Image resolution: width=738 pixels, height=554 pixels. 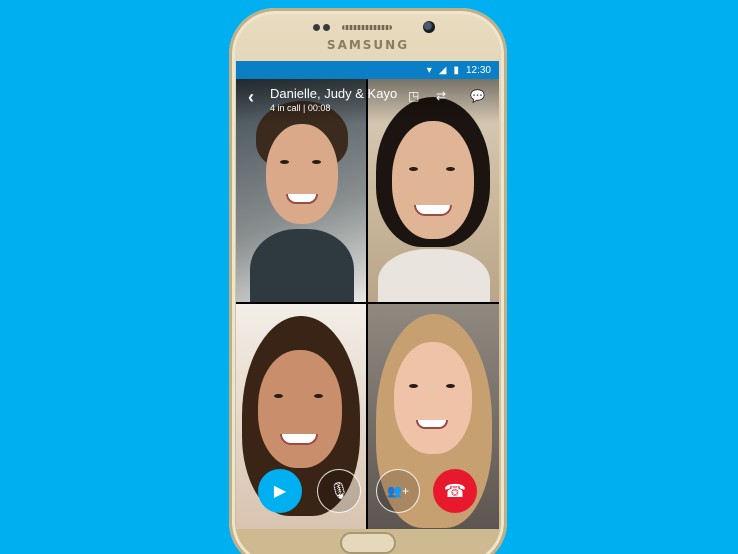 I want to click on proximity-sensor, so click(x=316, y=27).